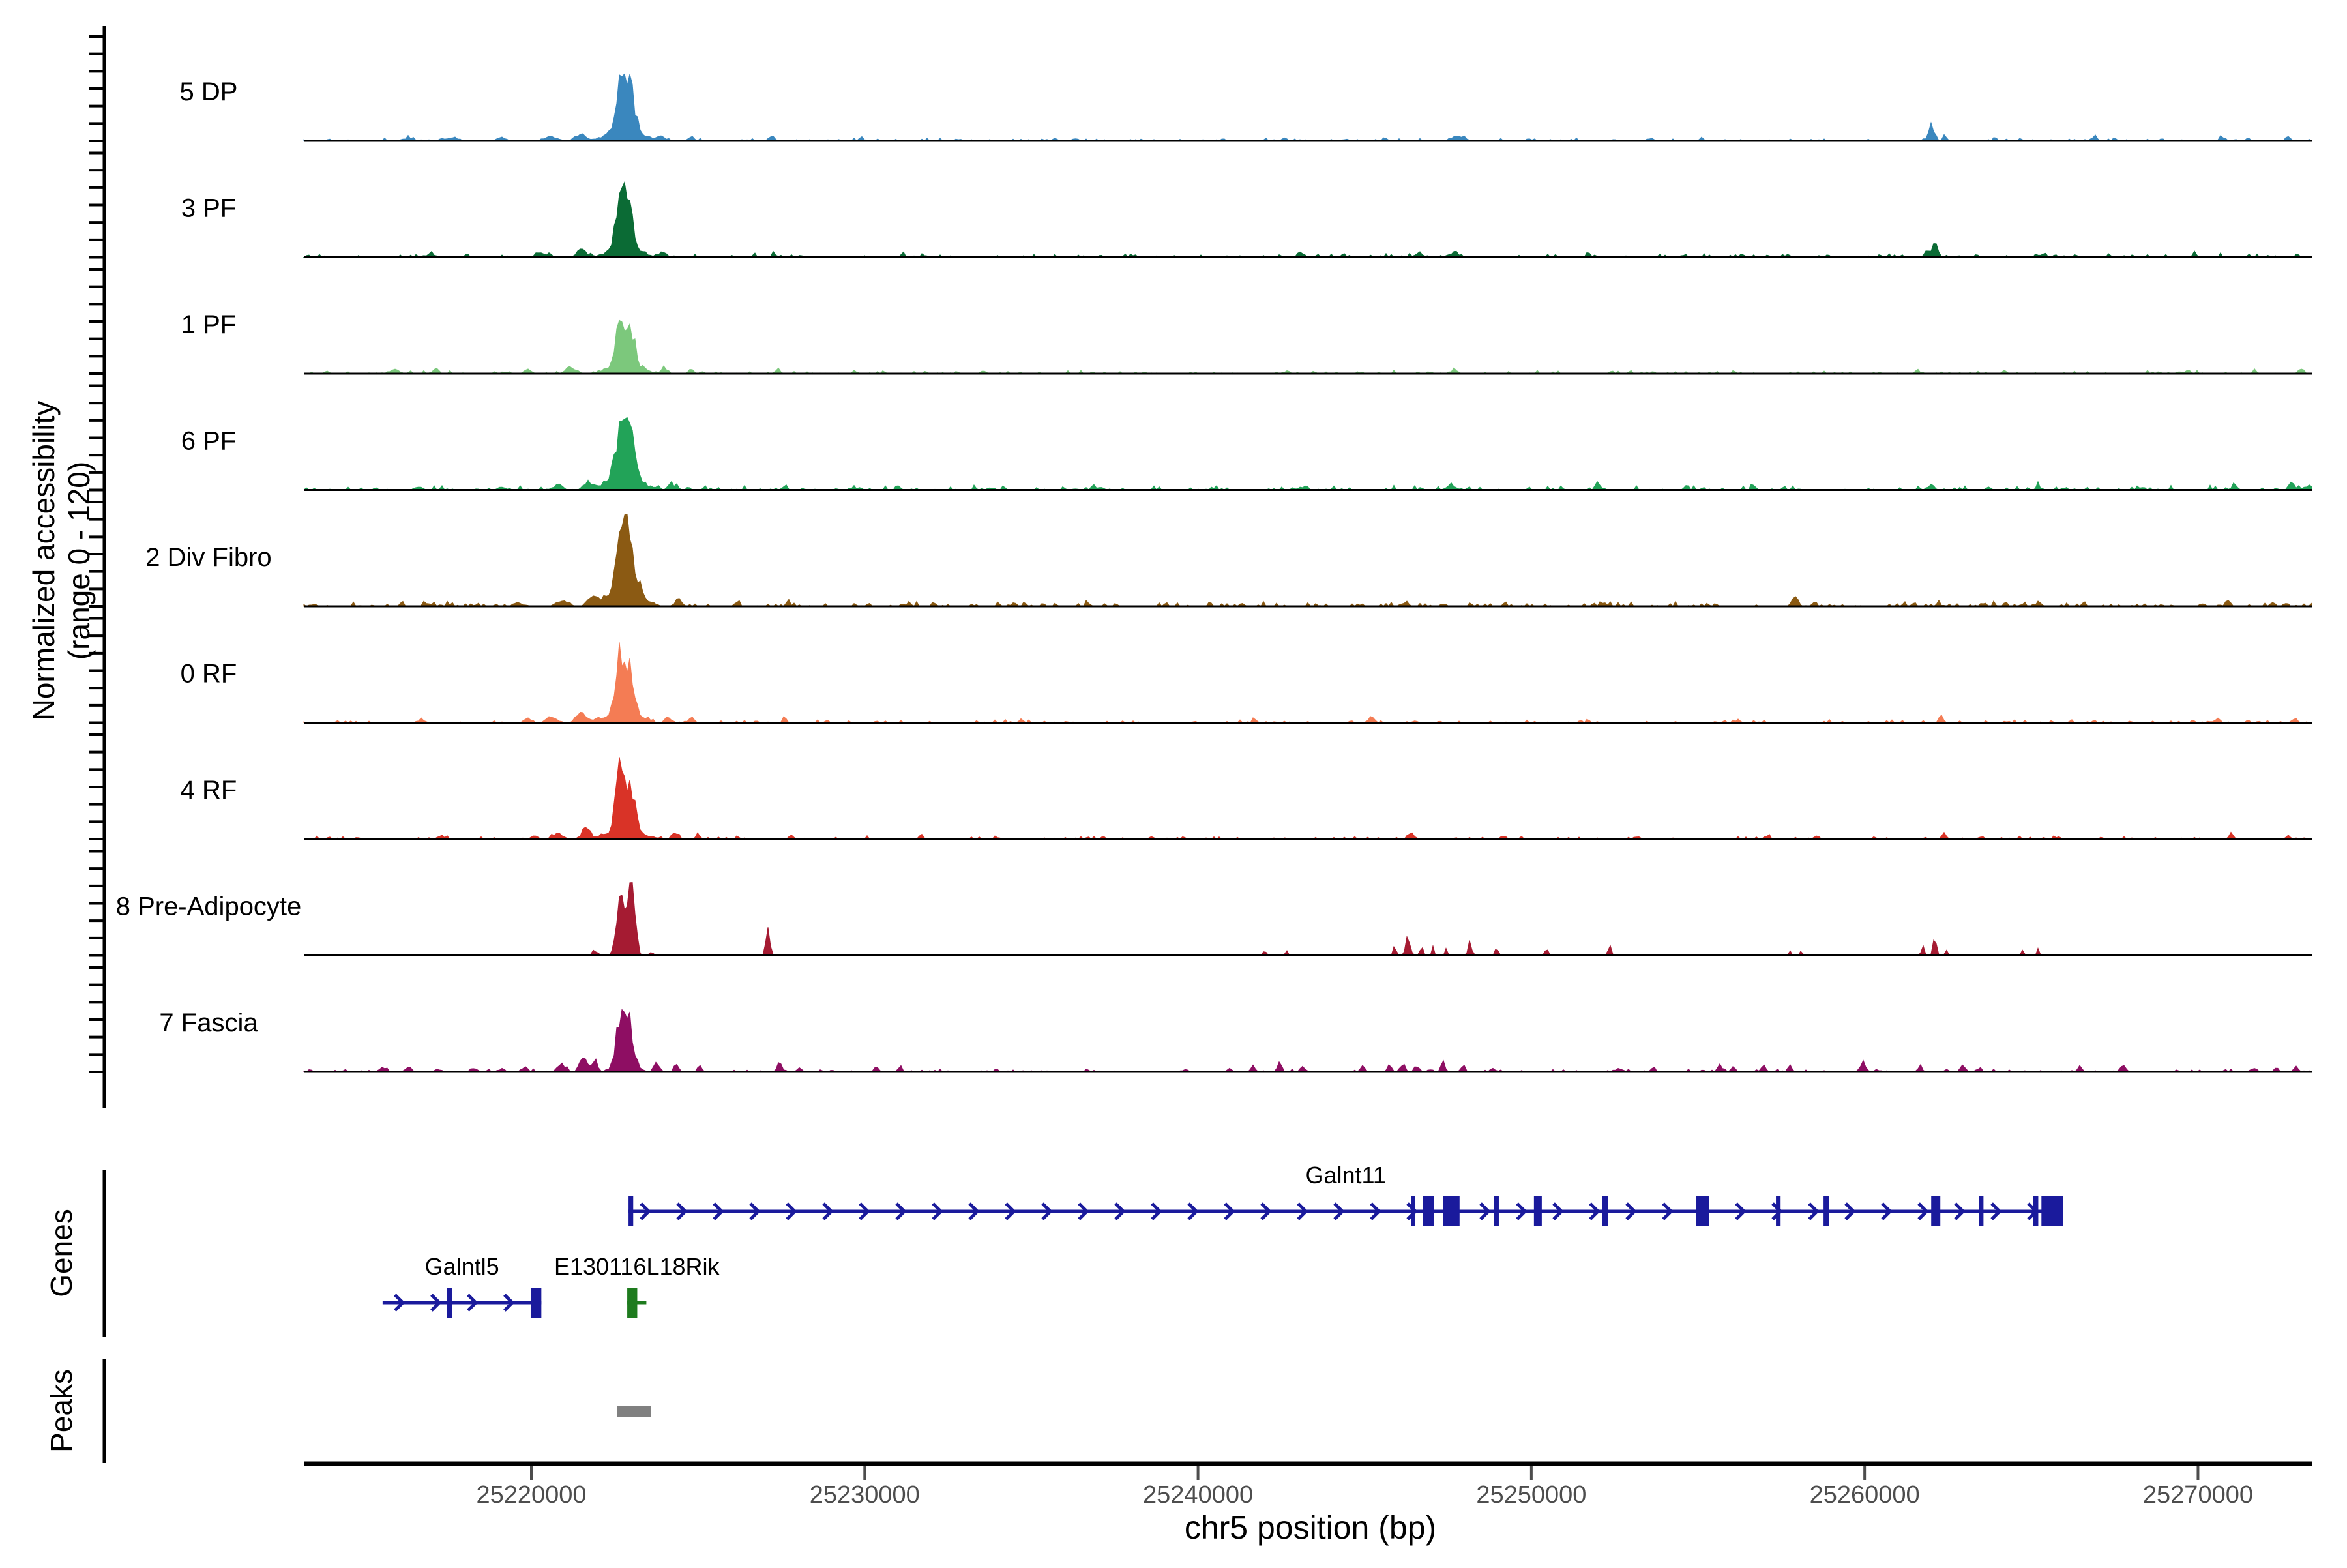  Describe the element at coordinates (1307, 454) in the screenshot. I see `coverage-area-6-pf` at that location.